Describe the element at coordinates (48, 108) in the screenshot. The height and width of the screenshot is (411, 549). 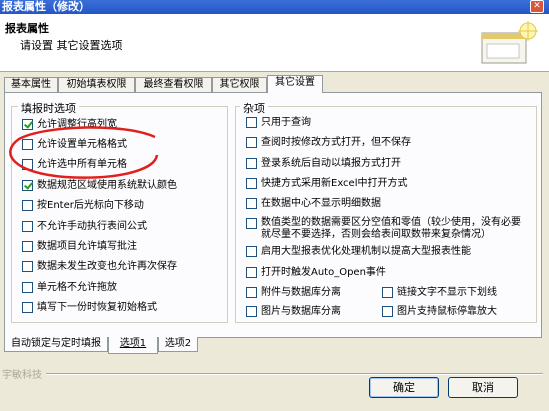
I see `fill-options-legend: 填报时选项` at that location.